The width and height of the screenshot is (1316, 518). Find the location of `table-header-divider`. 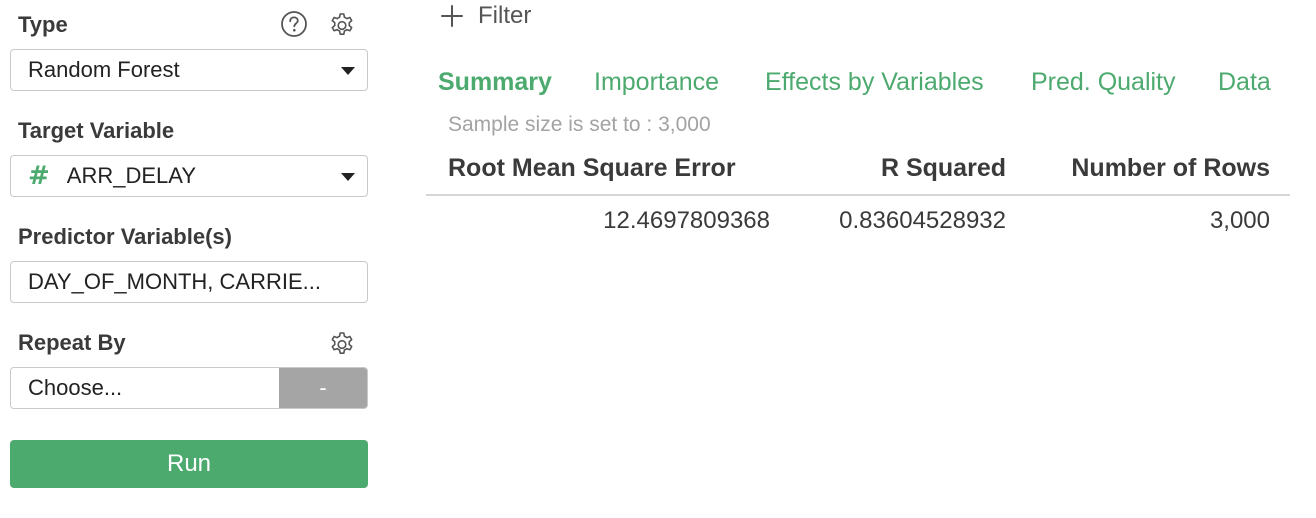

table-header-divider is located at coordinates (858, 195).